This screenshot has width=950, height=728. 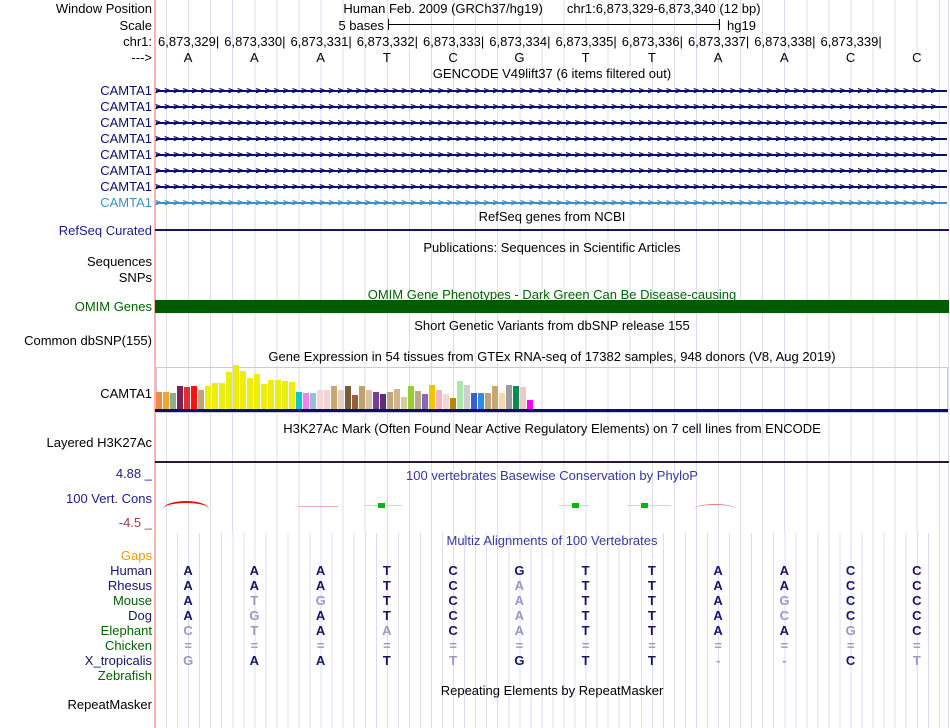 What do you see at coordinates (76, 393) in the screenshot?
I see `track-label-gtex-gene: CAMTA1` at bounding box center [76, 393].